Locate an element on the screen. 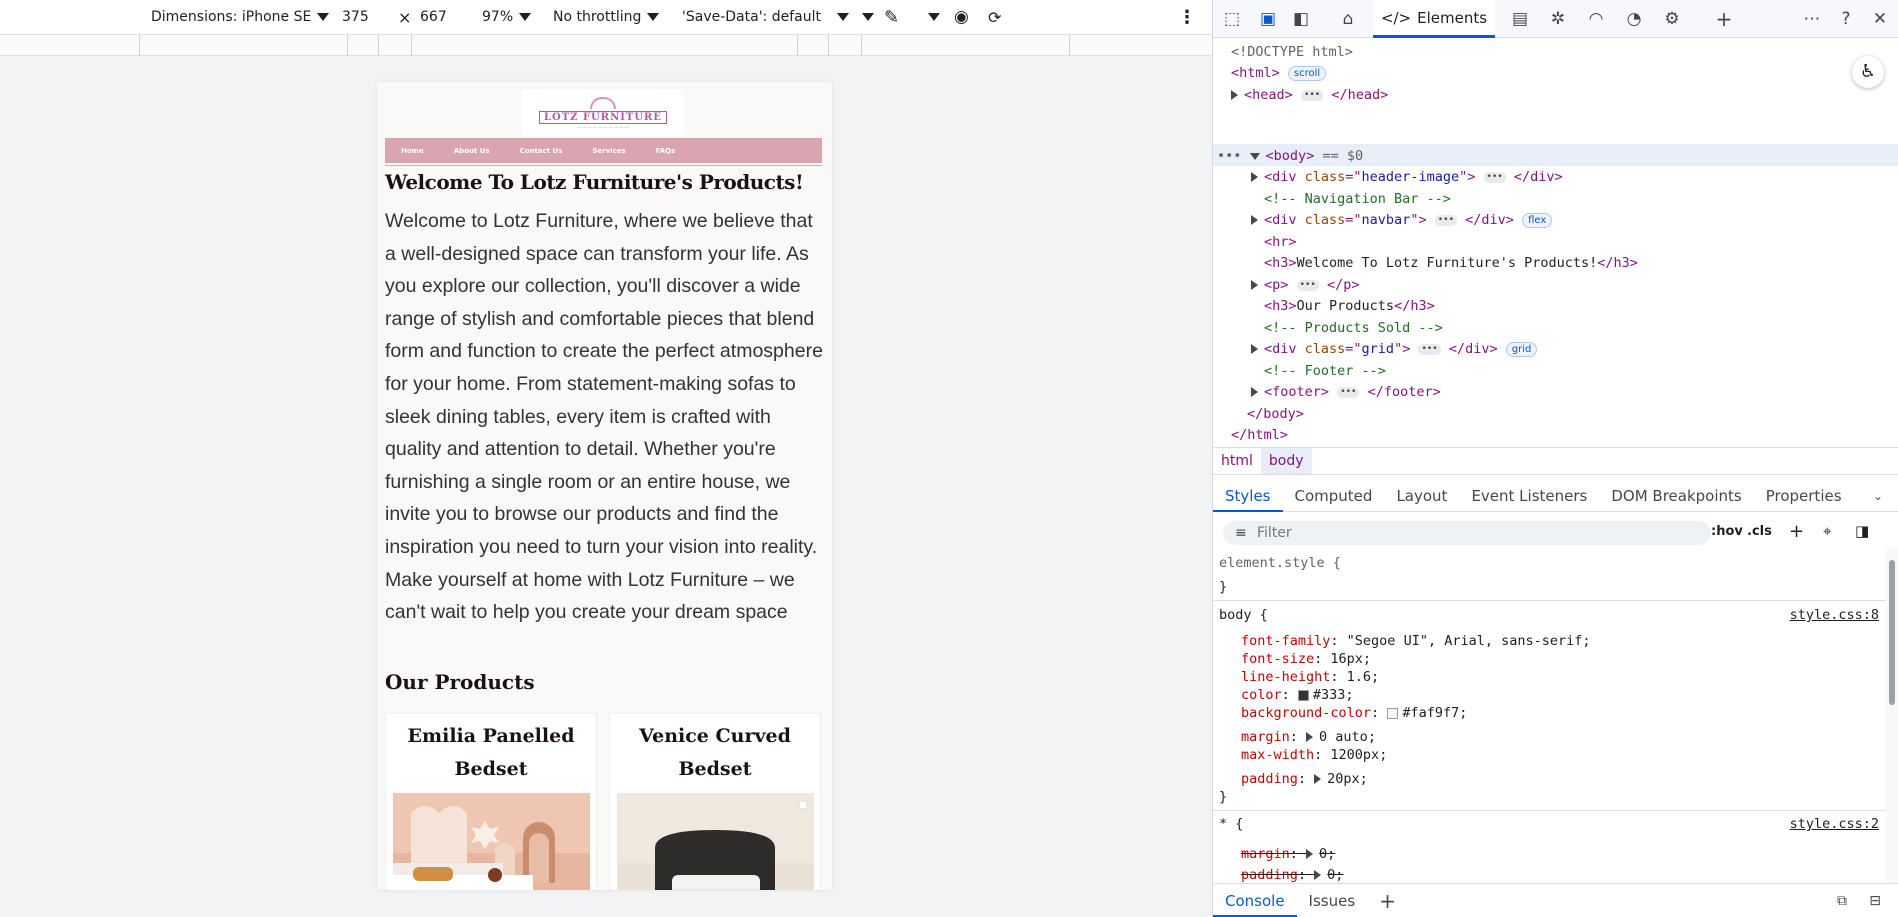 This screenshot has height=917, width=1898. tab-dom-breakpoints: DOM Breakpoints is located at coordinates (1676, 496).